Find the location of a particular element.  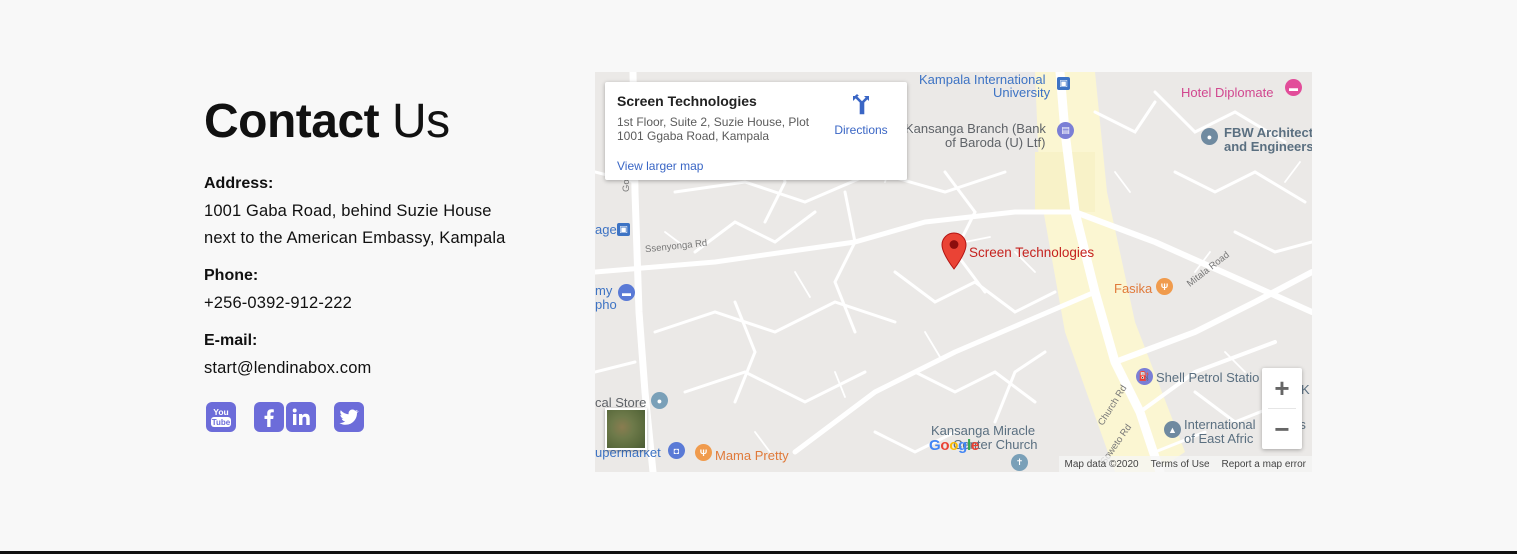

view-larger-map-link: View larger map is located at coordinates (660, 166).